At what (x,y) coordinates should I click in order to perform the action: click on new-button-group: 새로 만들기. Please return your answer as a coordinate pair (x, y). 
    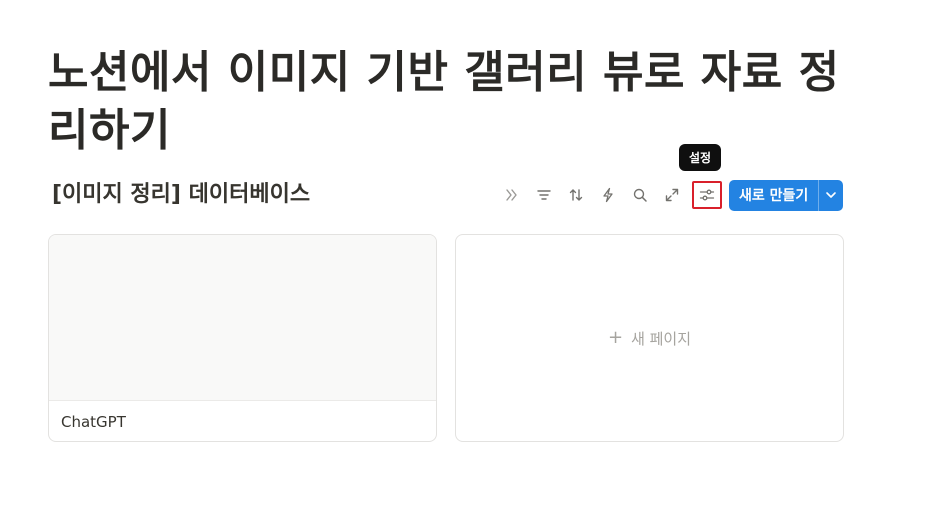
    Looking at the image, I should click on (786, 195).